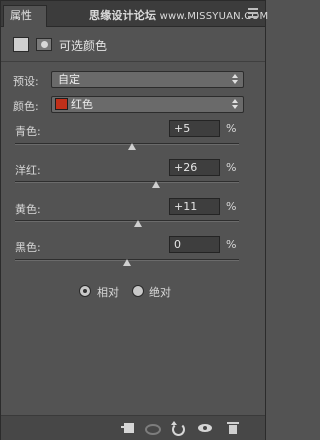  I want to click on yellow-input: +11, so click(194, 206).